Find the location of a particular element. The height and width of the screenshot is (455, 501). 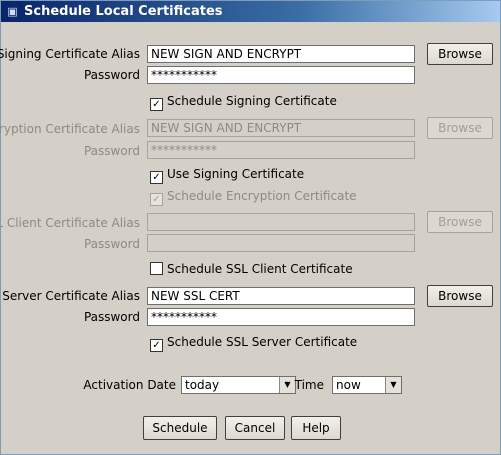

time-label: Time is located at coordinates (309, 385).